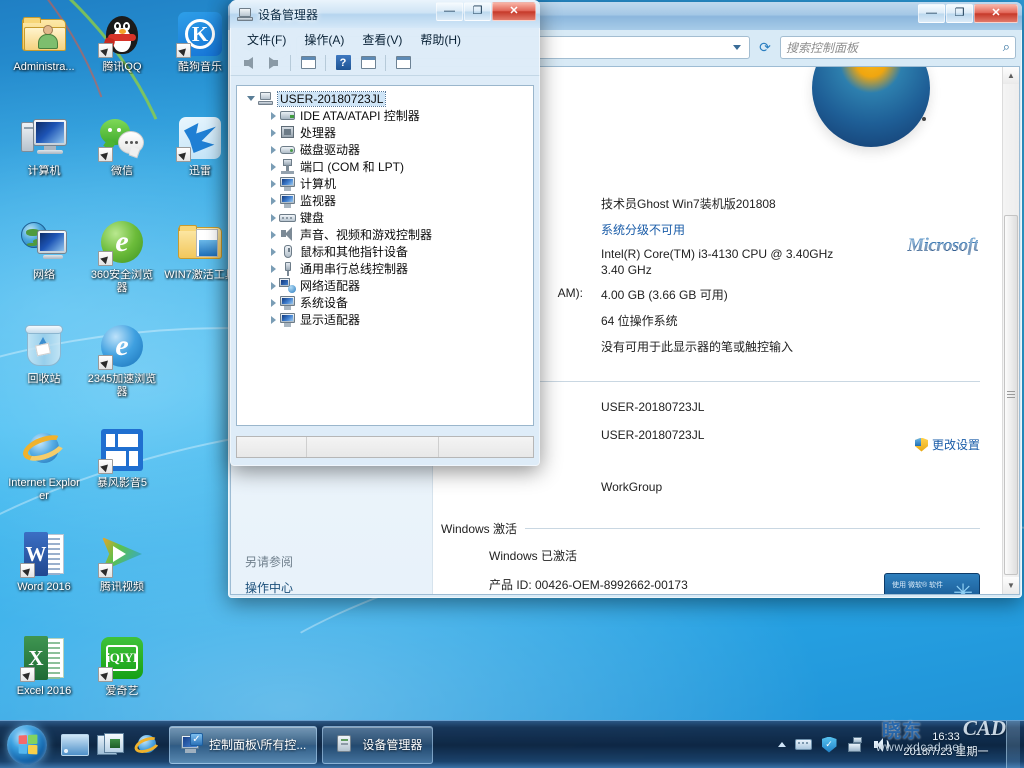 Image resolution: width=1024 pixels, height=768 pixels. I want to click on network-icon, so click(855, 745).